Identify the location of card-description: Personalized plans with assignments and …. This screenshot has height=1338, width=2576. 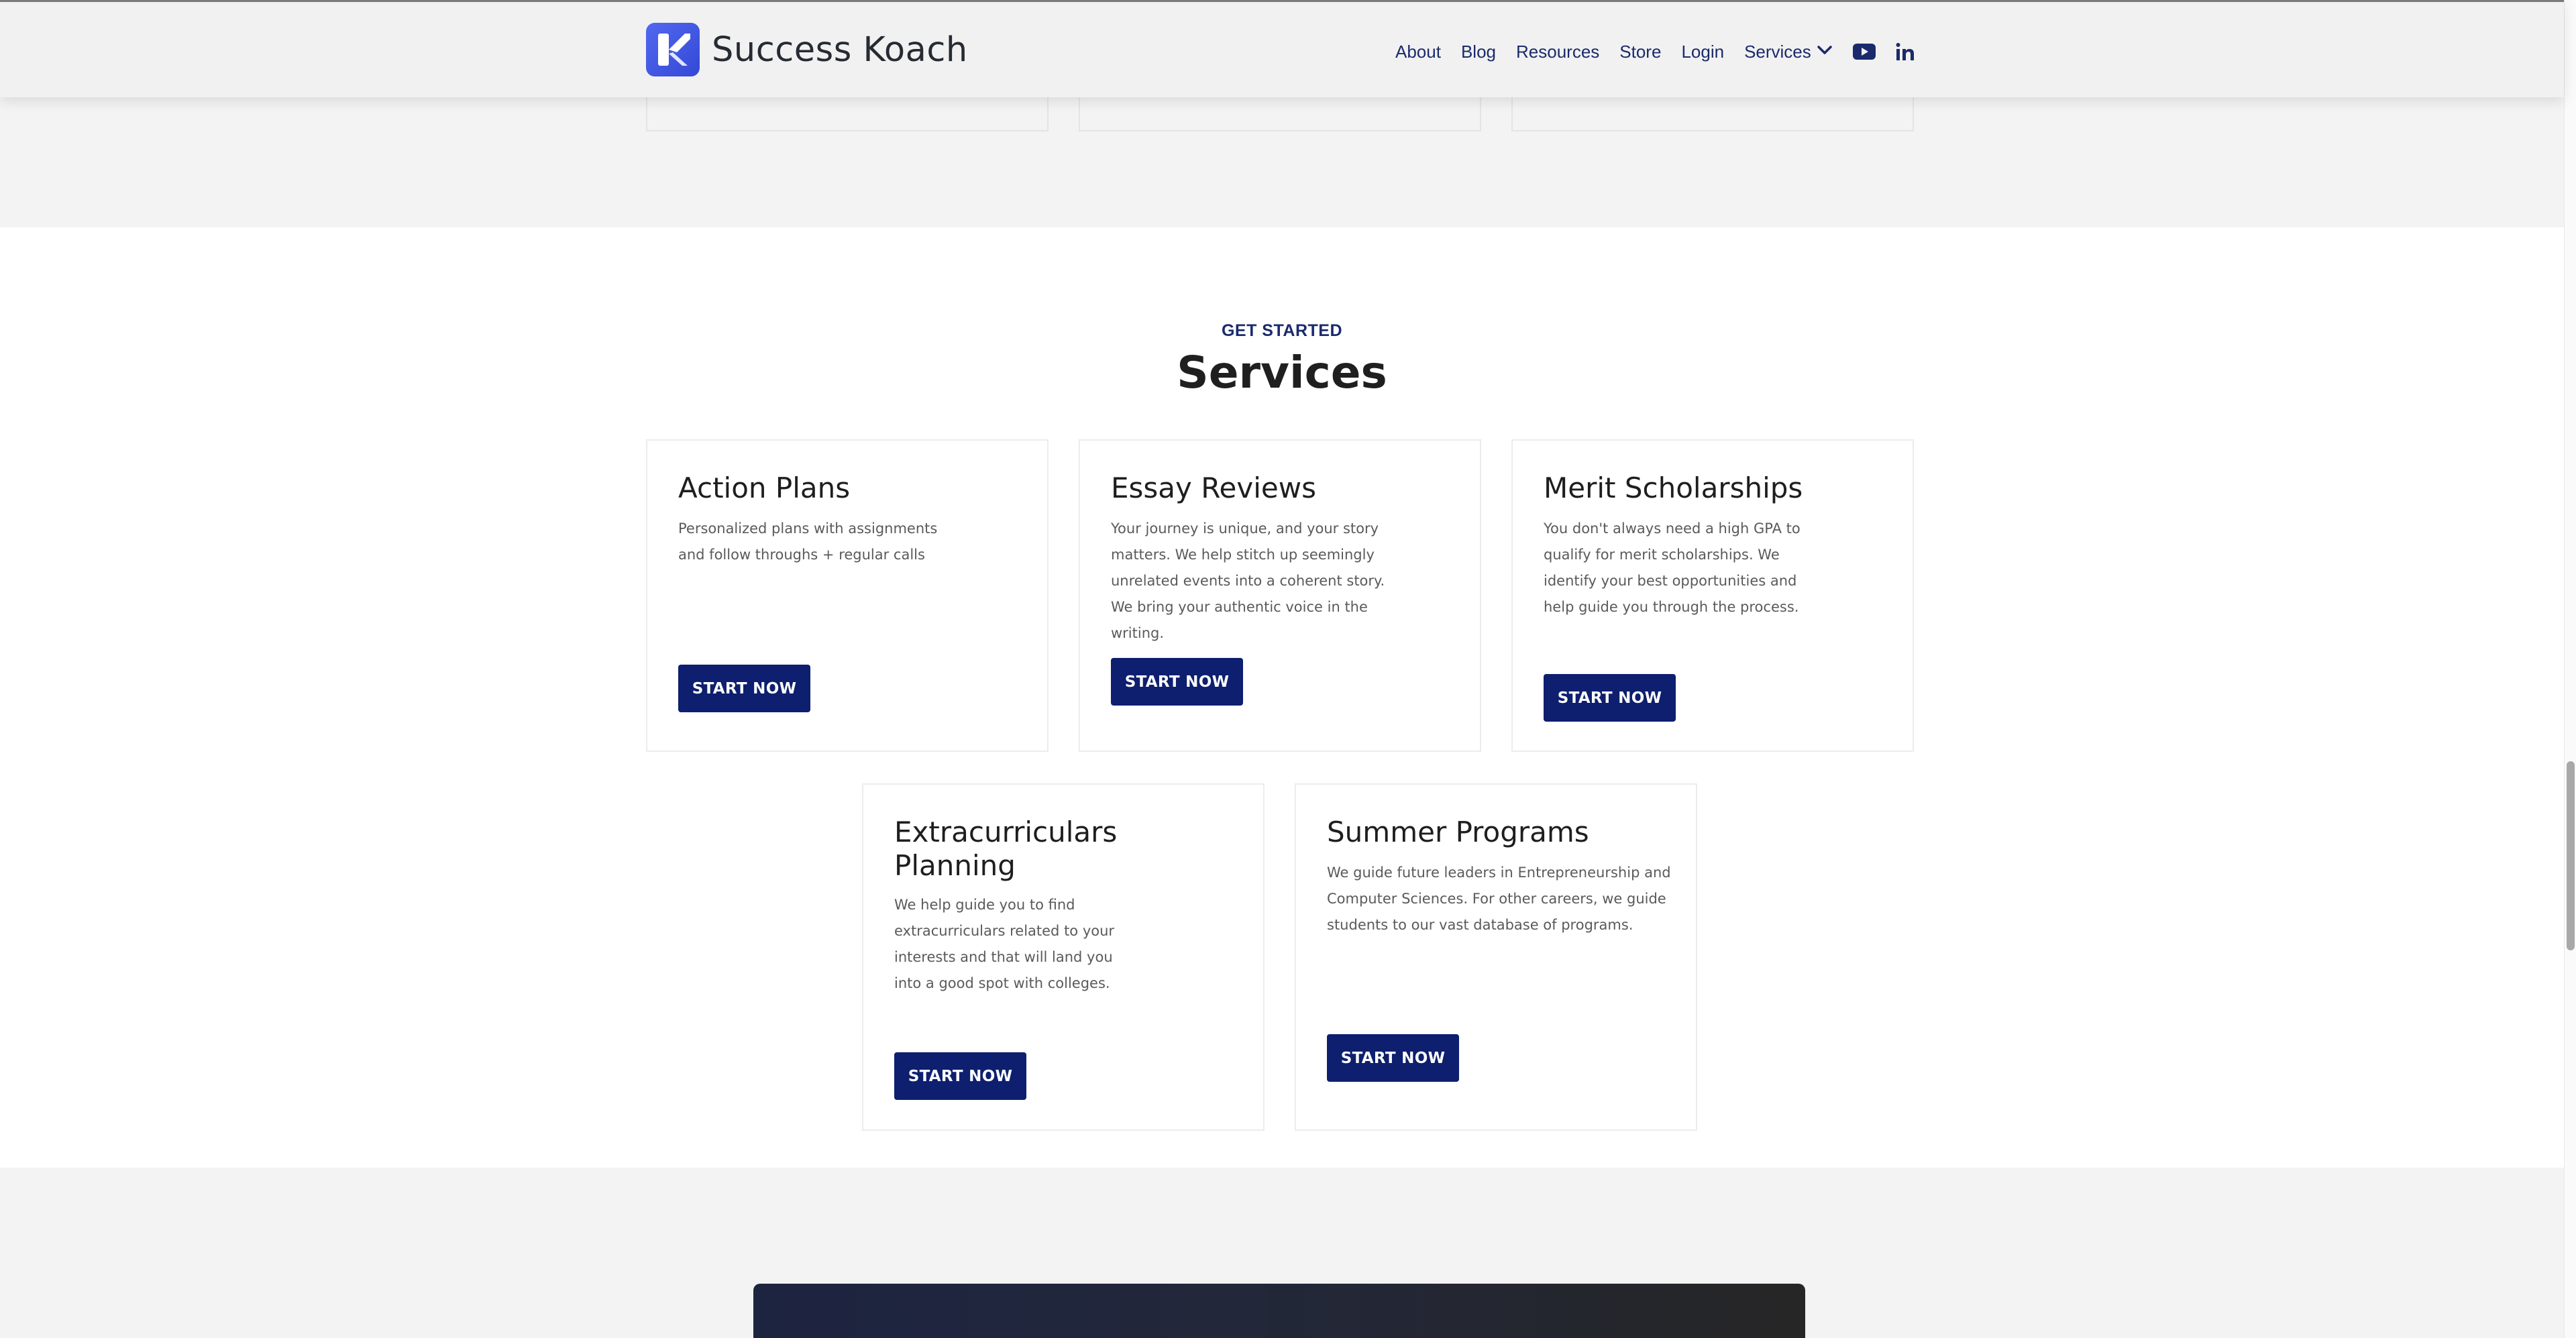
(808, 541).